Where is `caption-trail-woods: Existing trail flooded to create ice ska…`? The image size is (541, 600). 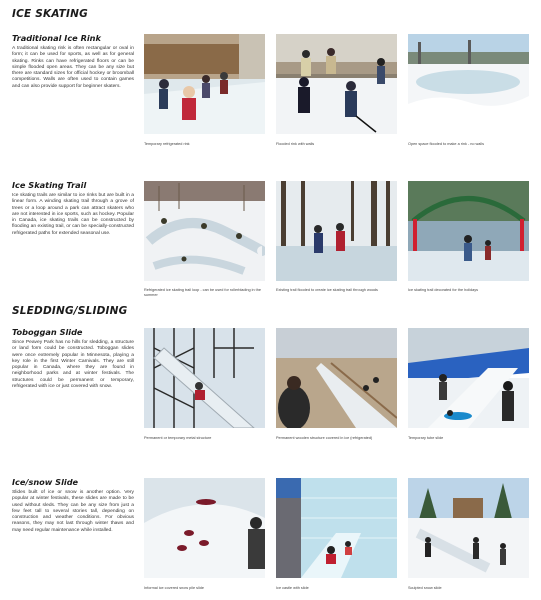
caption-trail-woods: Existing trail flooded to create ice ska… is located at coordinates (327, 290).